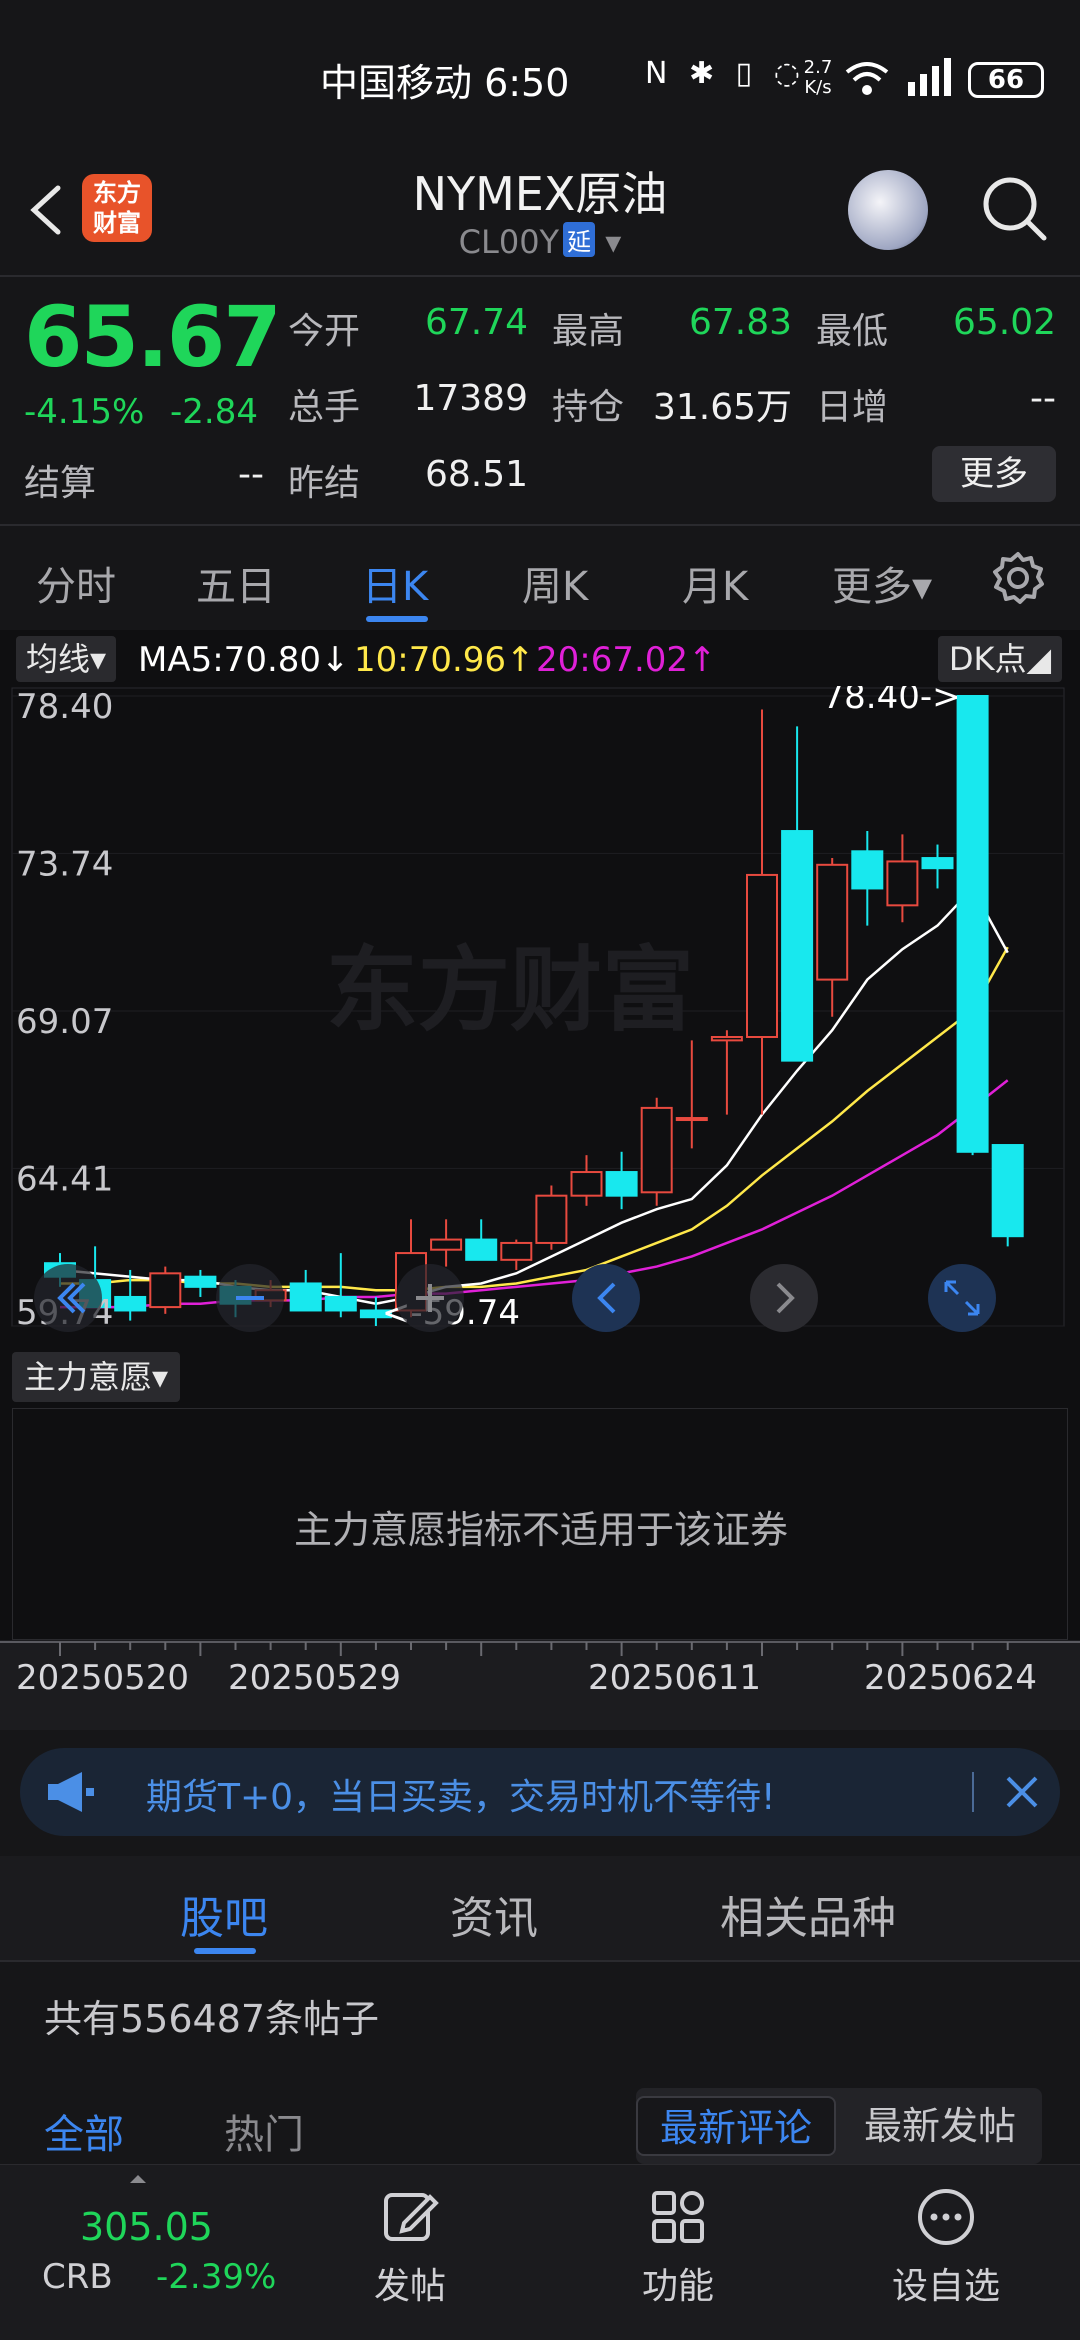 This screenshot has height=2340, width=1080. Describe the element at coordinates (476, 474) in the screenshot. I see `prev-settle-value: 68.51` at that location.